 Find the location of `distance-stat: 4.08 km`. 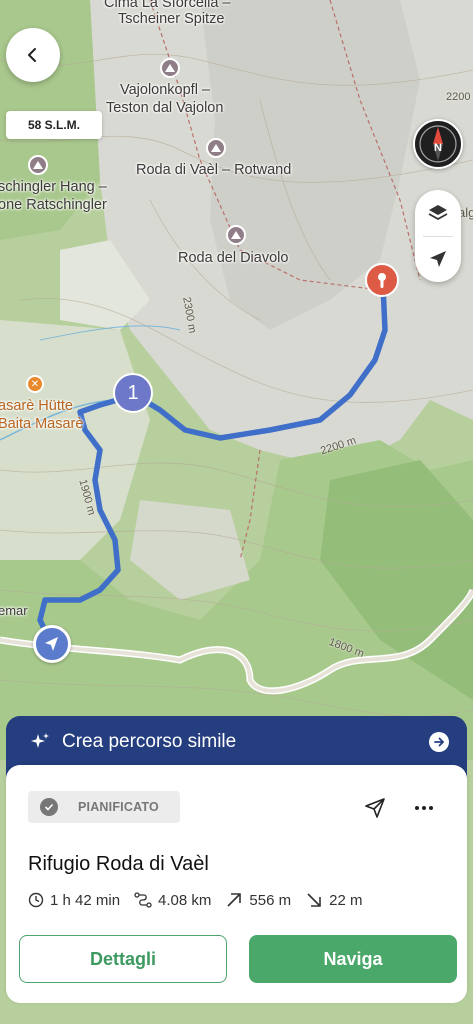

distance-stat: 4.08 km is located at coordinates (172, 900).